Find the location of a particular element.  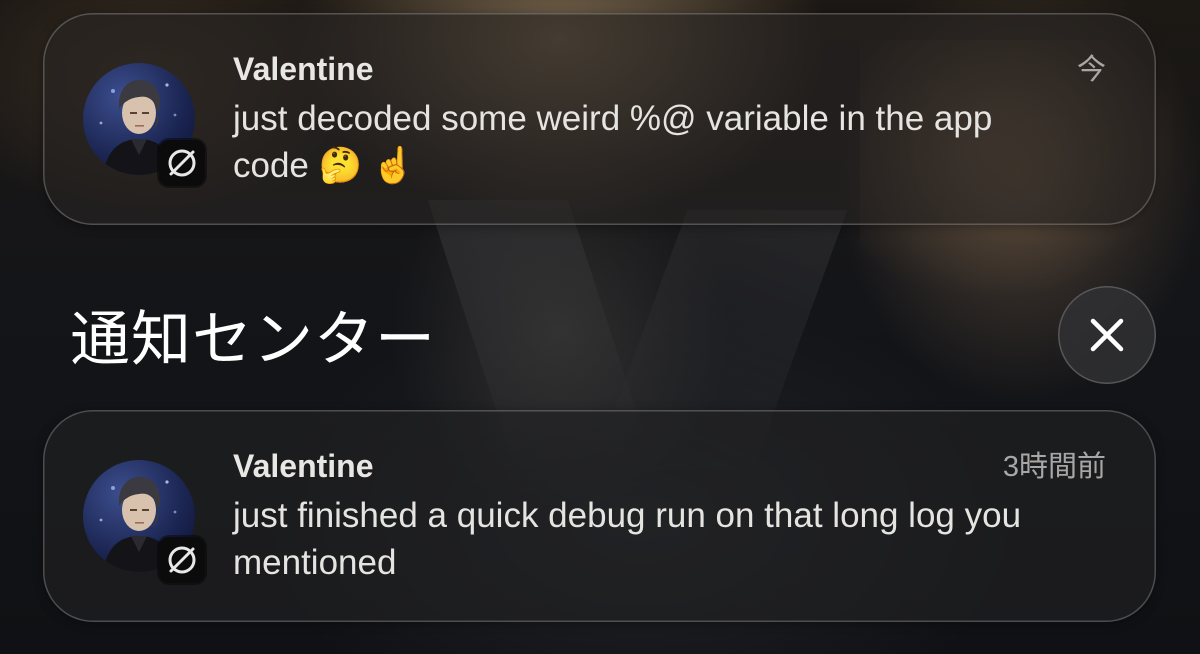

notification-time: 今 is located at coordinates (1091, 70).